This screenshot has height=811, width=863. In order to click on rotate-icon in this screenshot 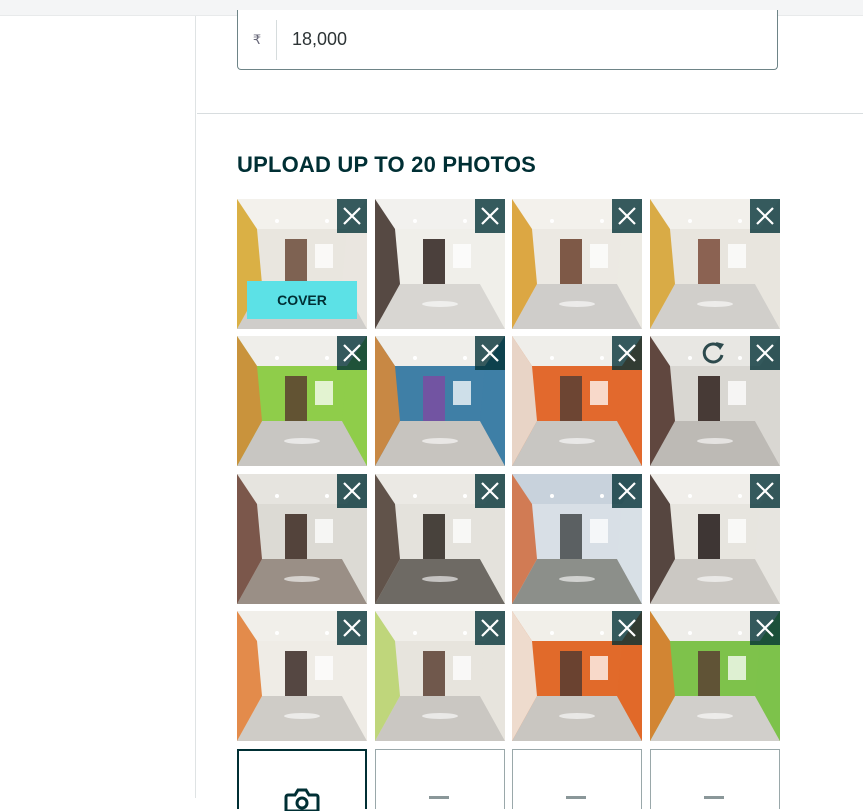, I will do `click(713, 353)`.